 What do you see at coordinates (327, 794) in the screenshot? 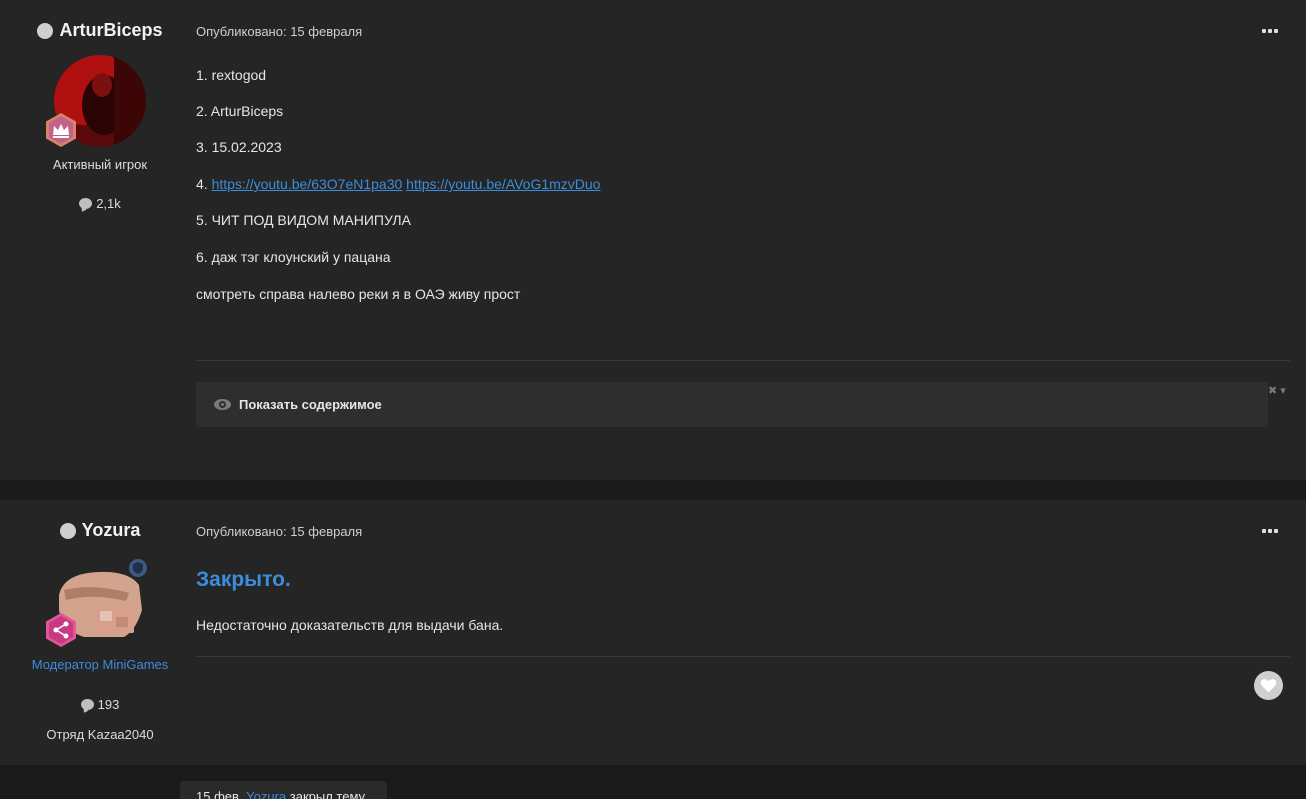
I see `event-action: закрыл тему` at bounding box center [327, 794].